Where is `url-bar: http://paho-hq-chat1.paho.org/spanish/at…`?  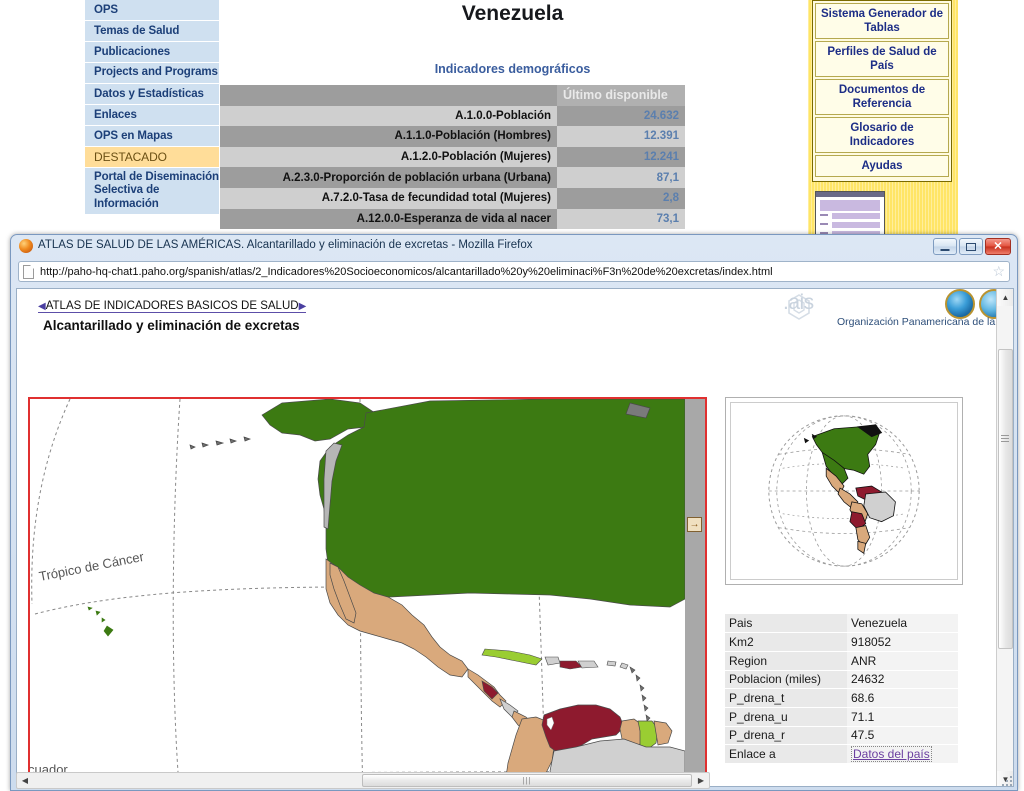
url-bar: http://paho-hq-chat1.paho.org/spanish/at… is located at coordinates (514, 271).